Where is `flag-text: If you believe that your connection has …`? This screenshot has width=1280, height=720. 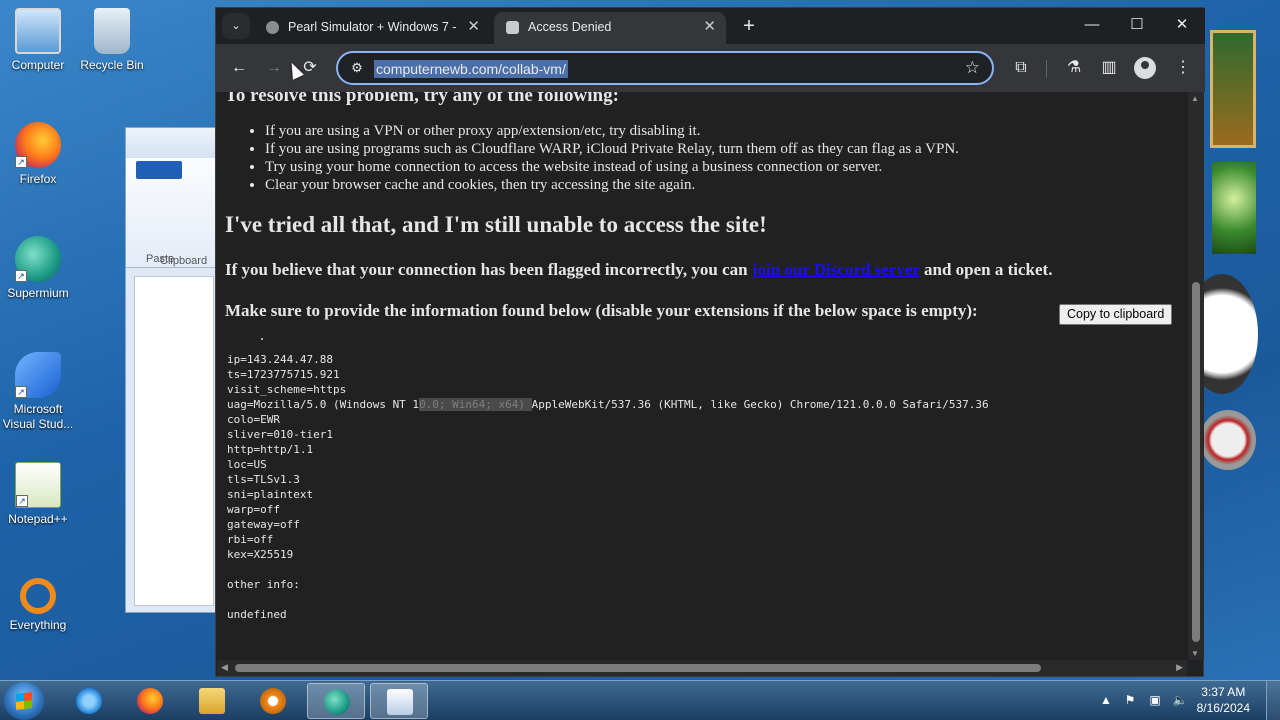 flag-text: If you believe that your connection has … is located at coordinates (488, 269).